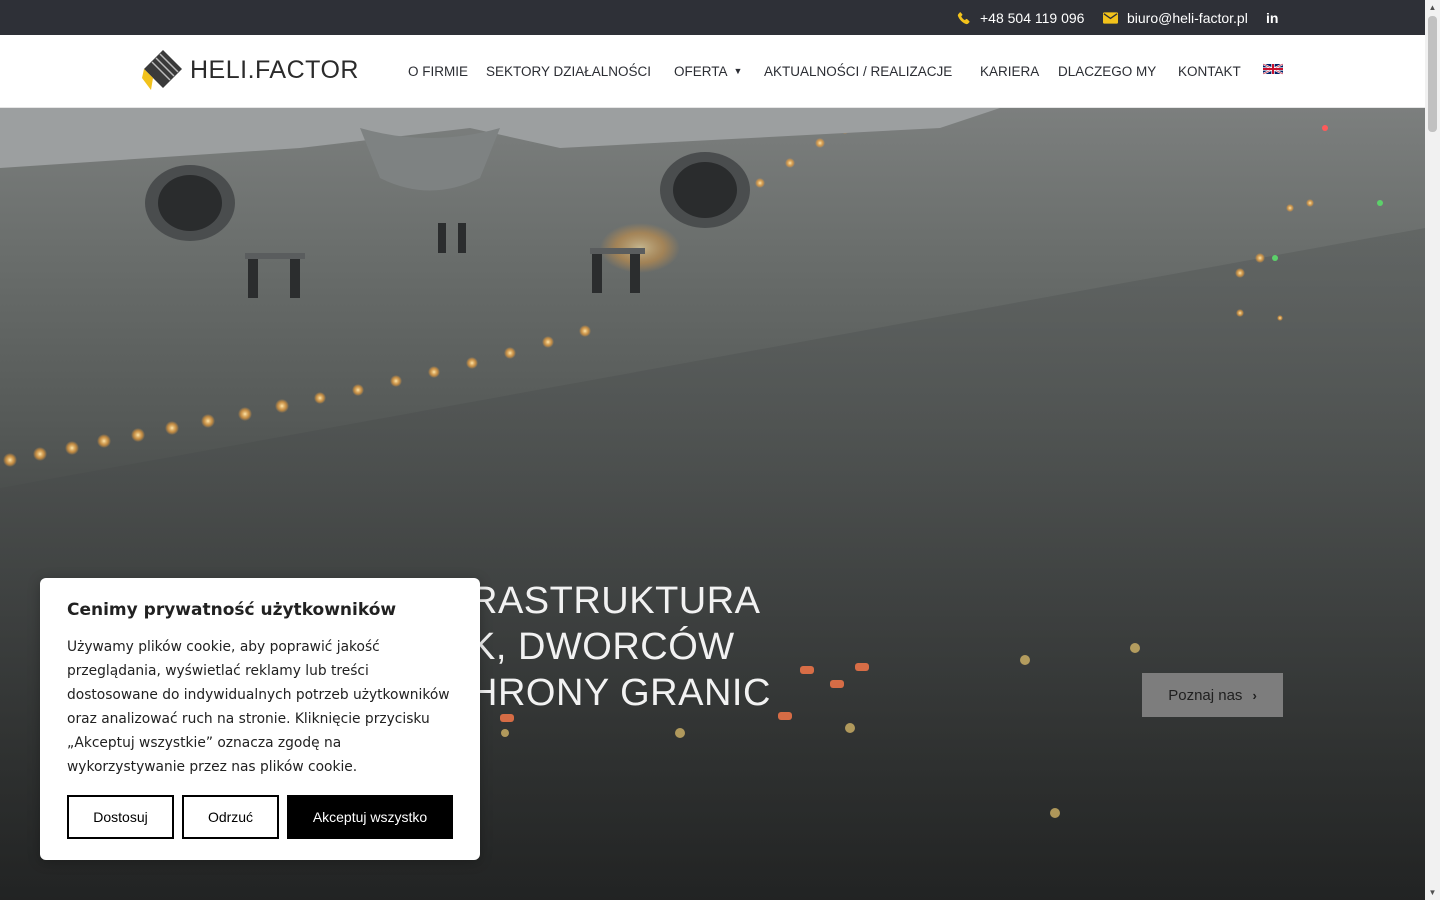  I want to click on nav-item-label: OFERTA, so click(701, 71).